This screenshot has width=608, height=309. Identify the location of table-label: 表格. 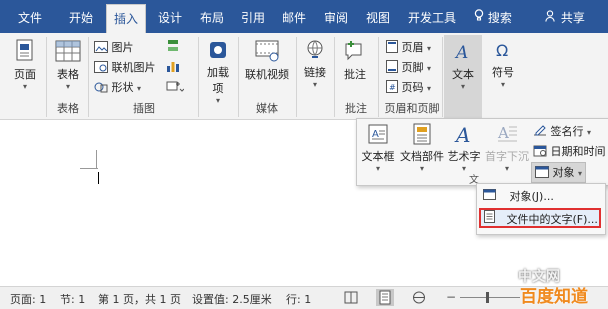
(68, 74).